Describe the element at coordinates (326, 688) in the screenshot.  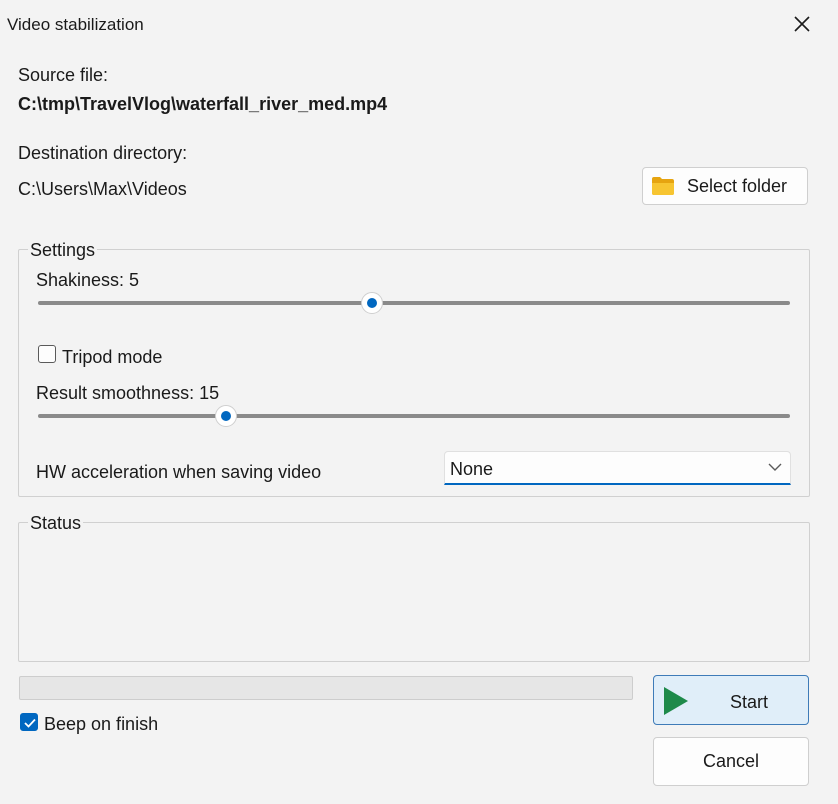
I see `progress-bar` at that location.